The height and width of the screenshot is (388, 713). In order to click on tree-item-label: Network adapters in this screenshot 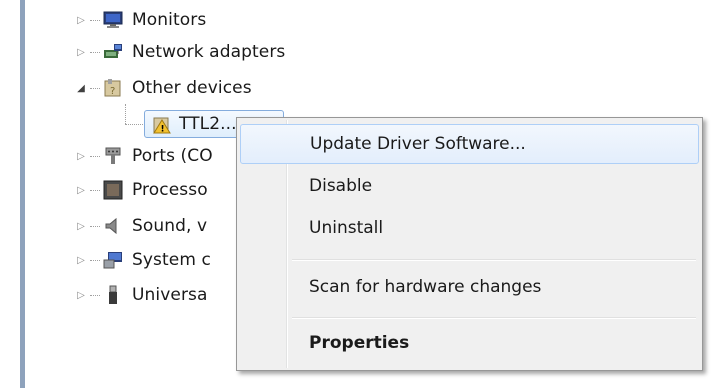, I will do `click(209, 52)`.